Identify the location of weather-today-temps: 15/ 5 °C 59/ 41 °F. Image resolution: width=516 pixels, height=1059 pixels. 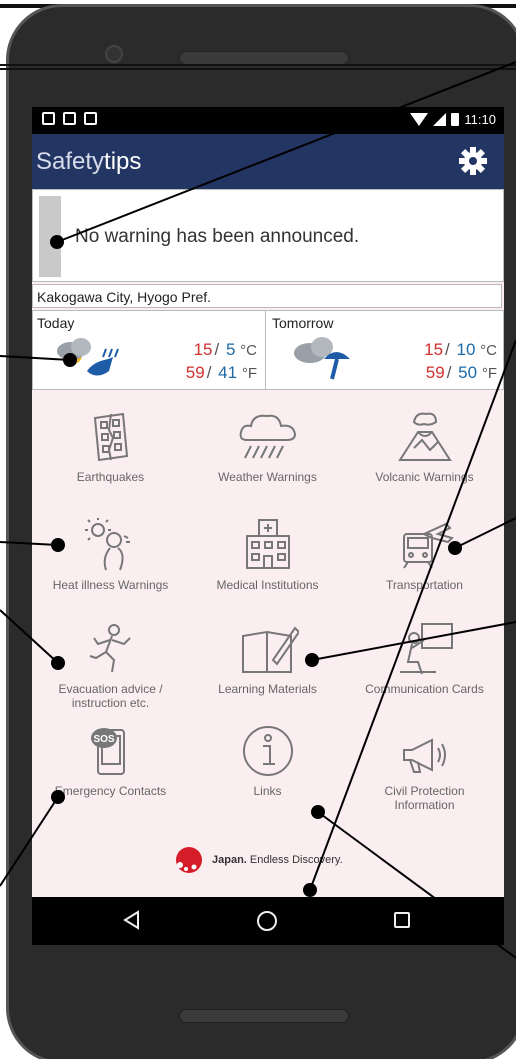
(221, 362).